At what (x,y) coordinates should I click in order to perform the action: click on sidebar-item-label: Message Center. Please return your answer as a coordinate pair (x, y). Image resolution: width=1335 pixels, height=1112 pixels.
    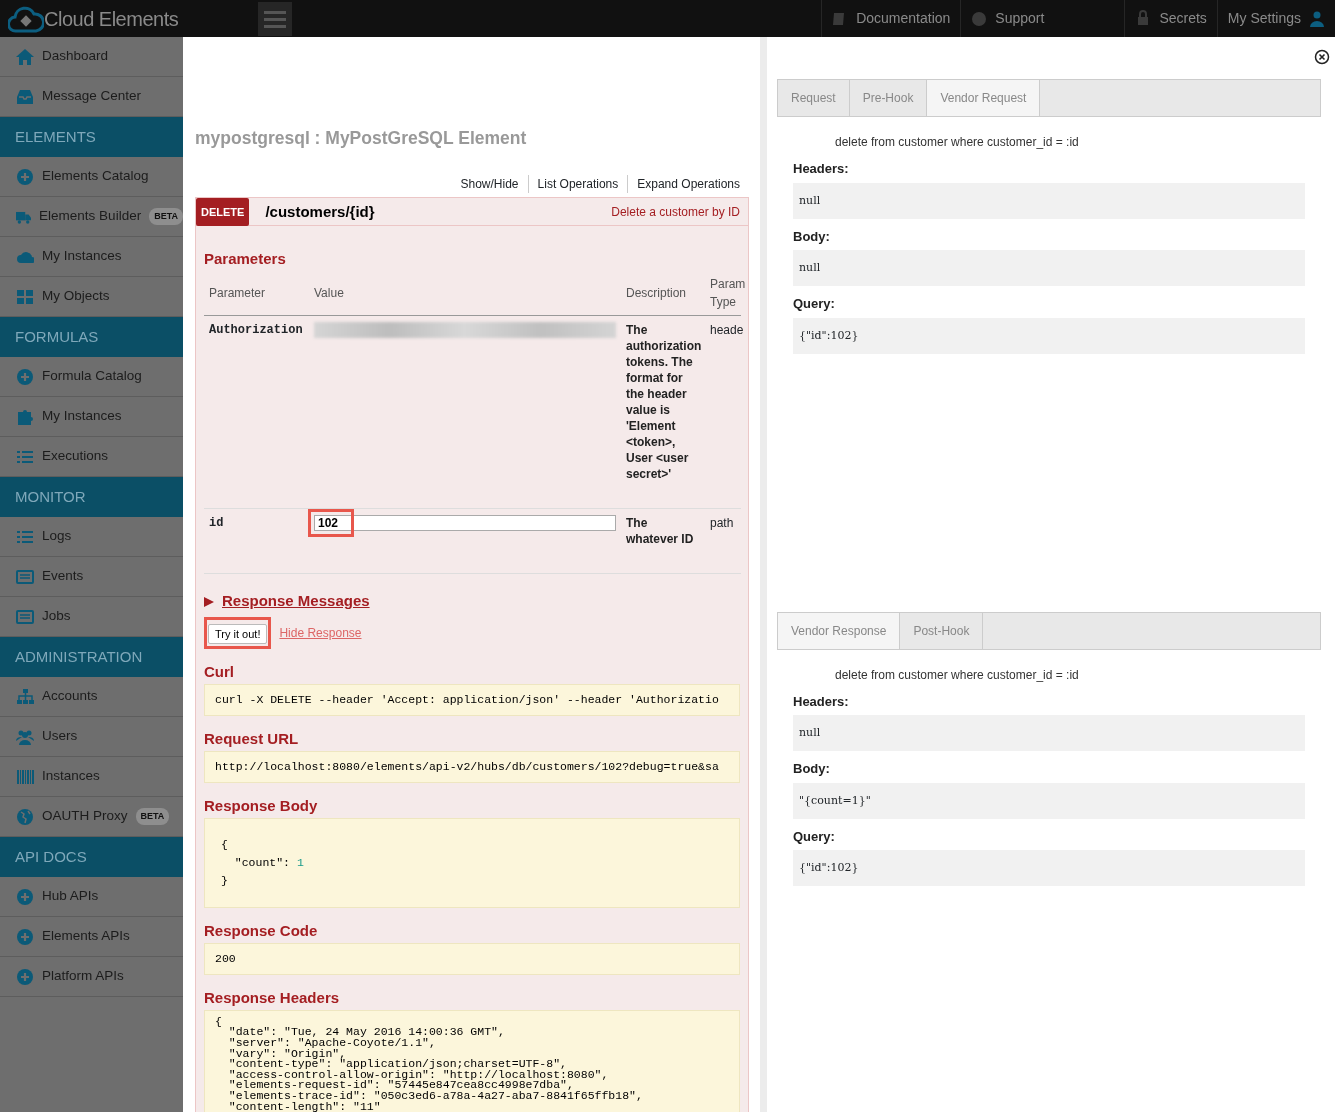
    Looking at the image, I should click on (92, 96).